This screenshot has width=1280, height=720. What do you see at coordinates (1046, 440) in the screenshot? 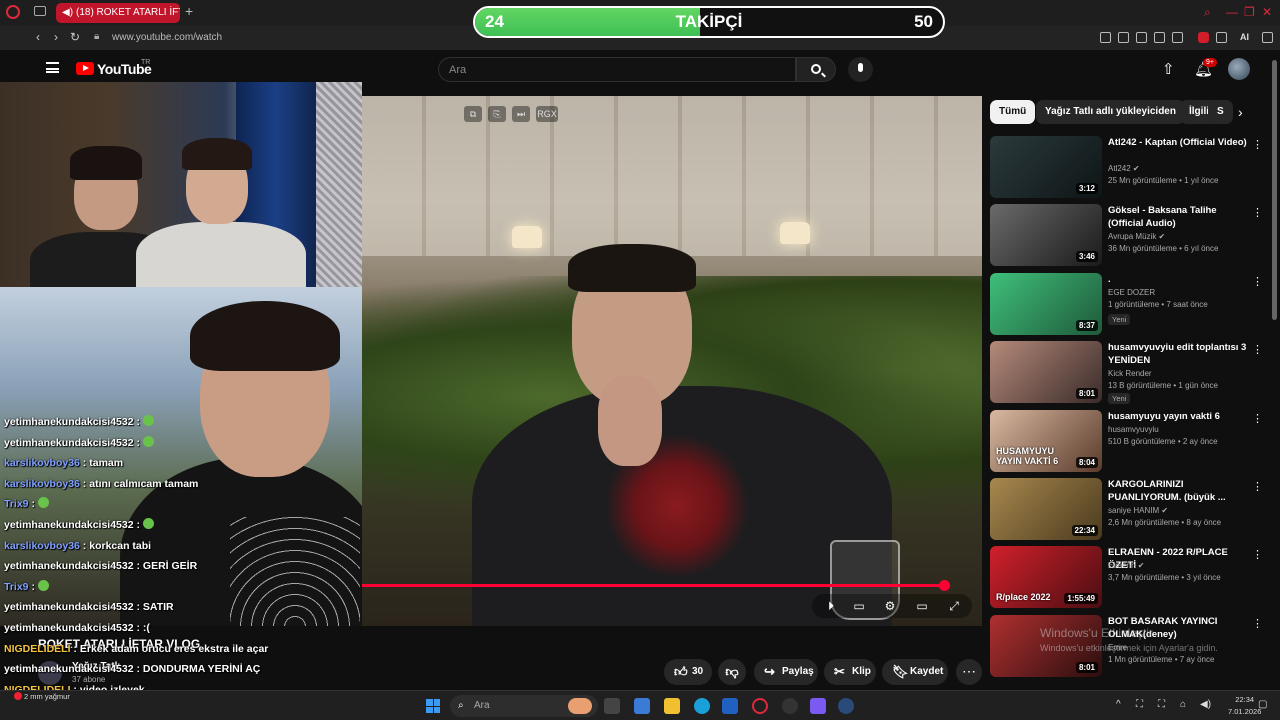
I see `recommendation-thumbnail: HUSAMYUYU YAYIN VAKTİ 6 8:04` at bounding box center [1046, 440].